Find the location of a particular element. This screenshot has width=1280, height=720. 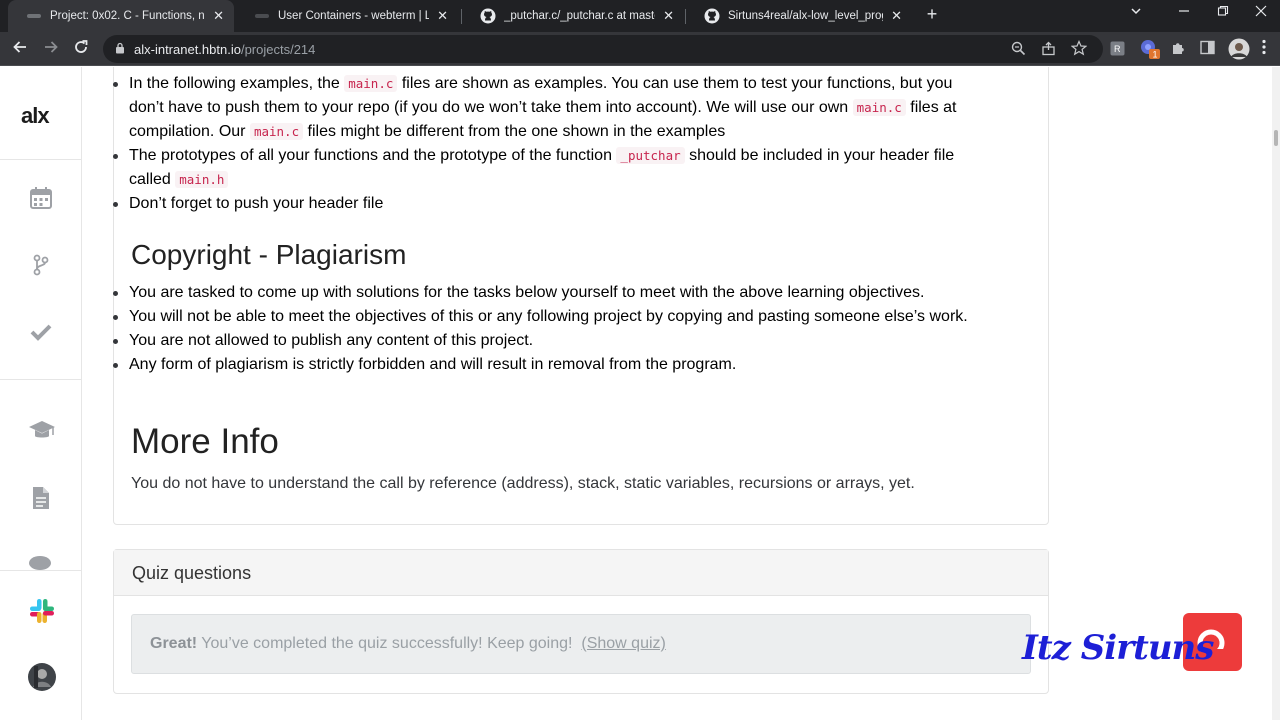

scrollbar-thumb is located at coordinates (1276, 138).